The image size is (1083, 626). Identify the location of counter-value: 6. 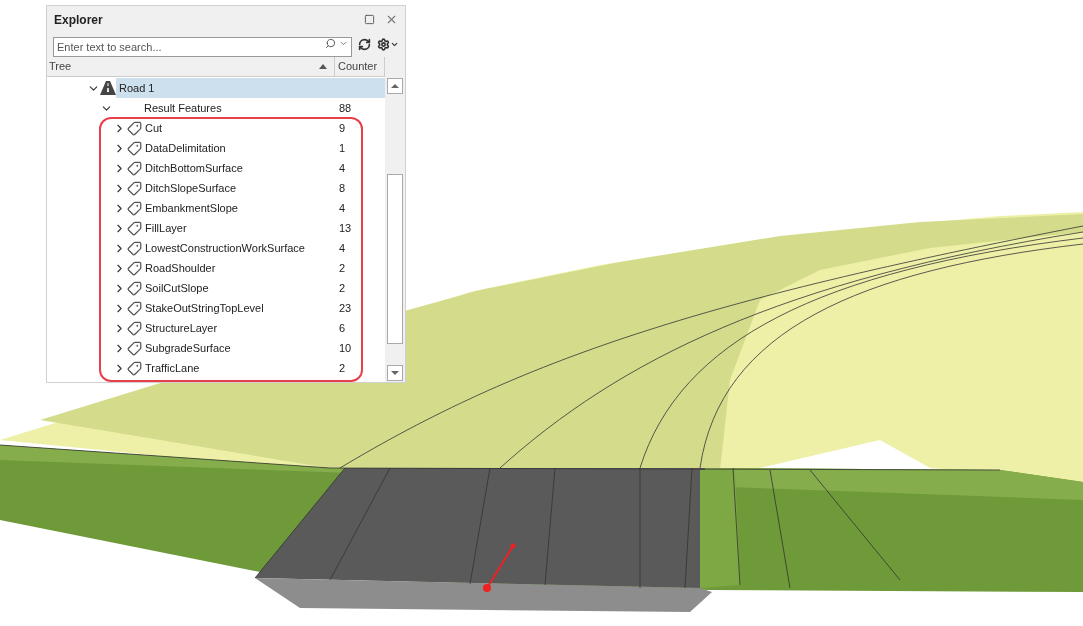
(342, 328).